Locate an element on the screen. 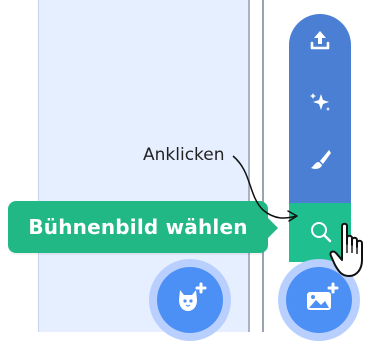 This screenshot has width=375, height=341. cat-plus-icon is located at coordinates (190, 300).